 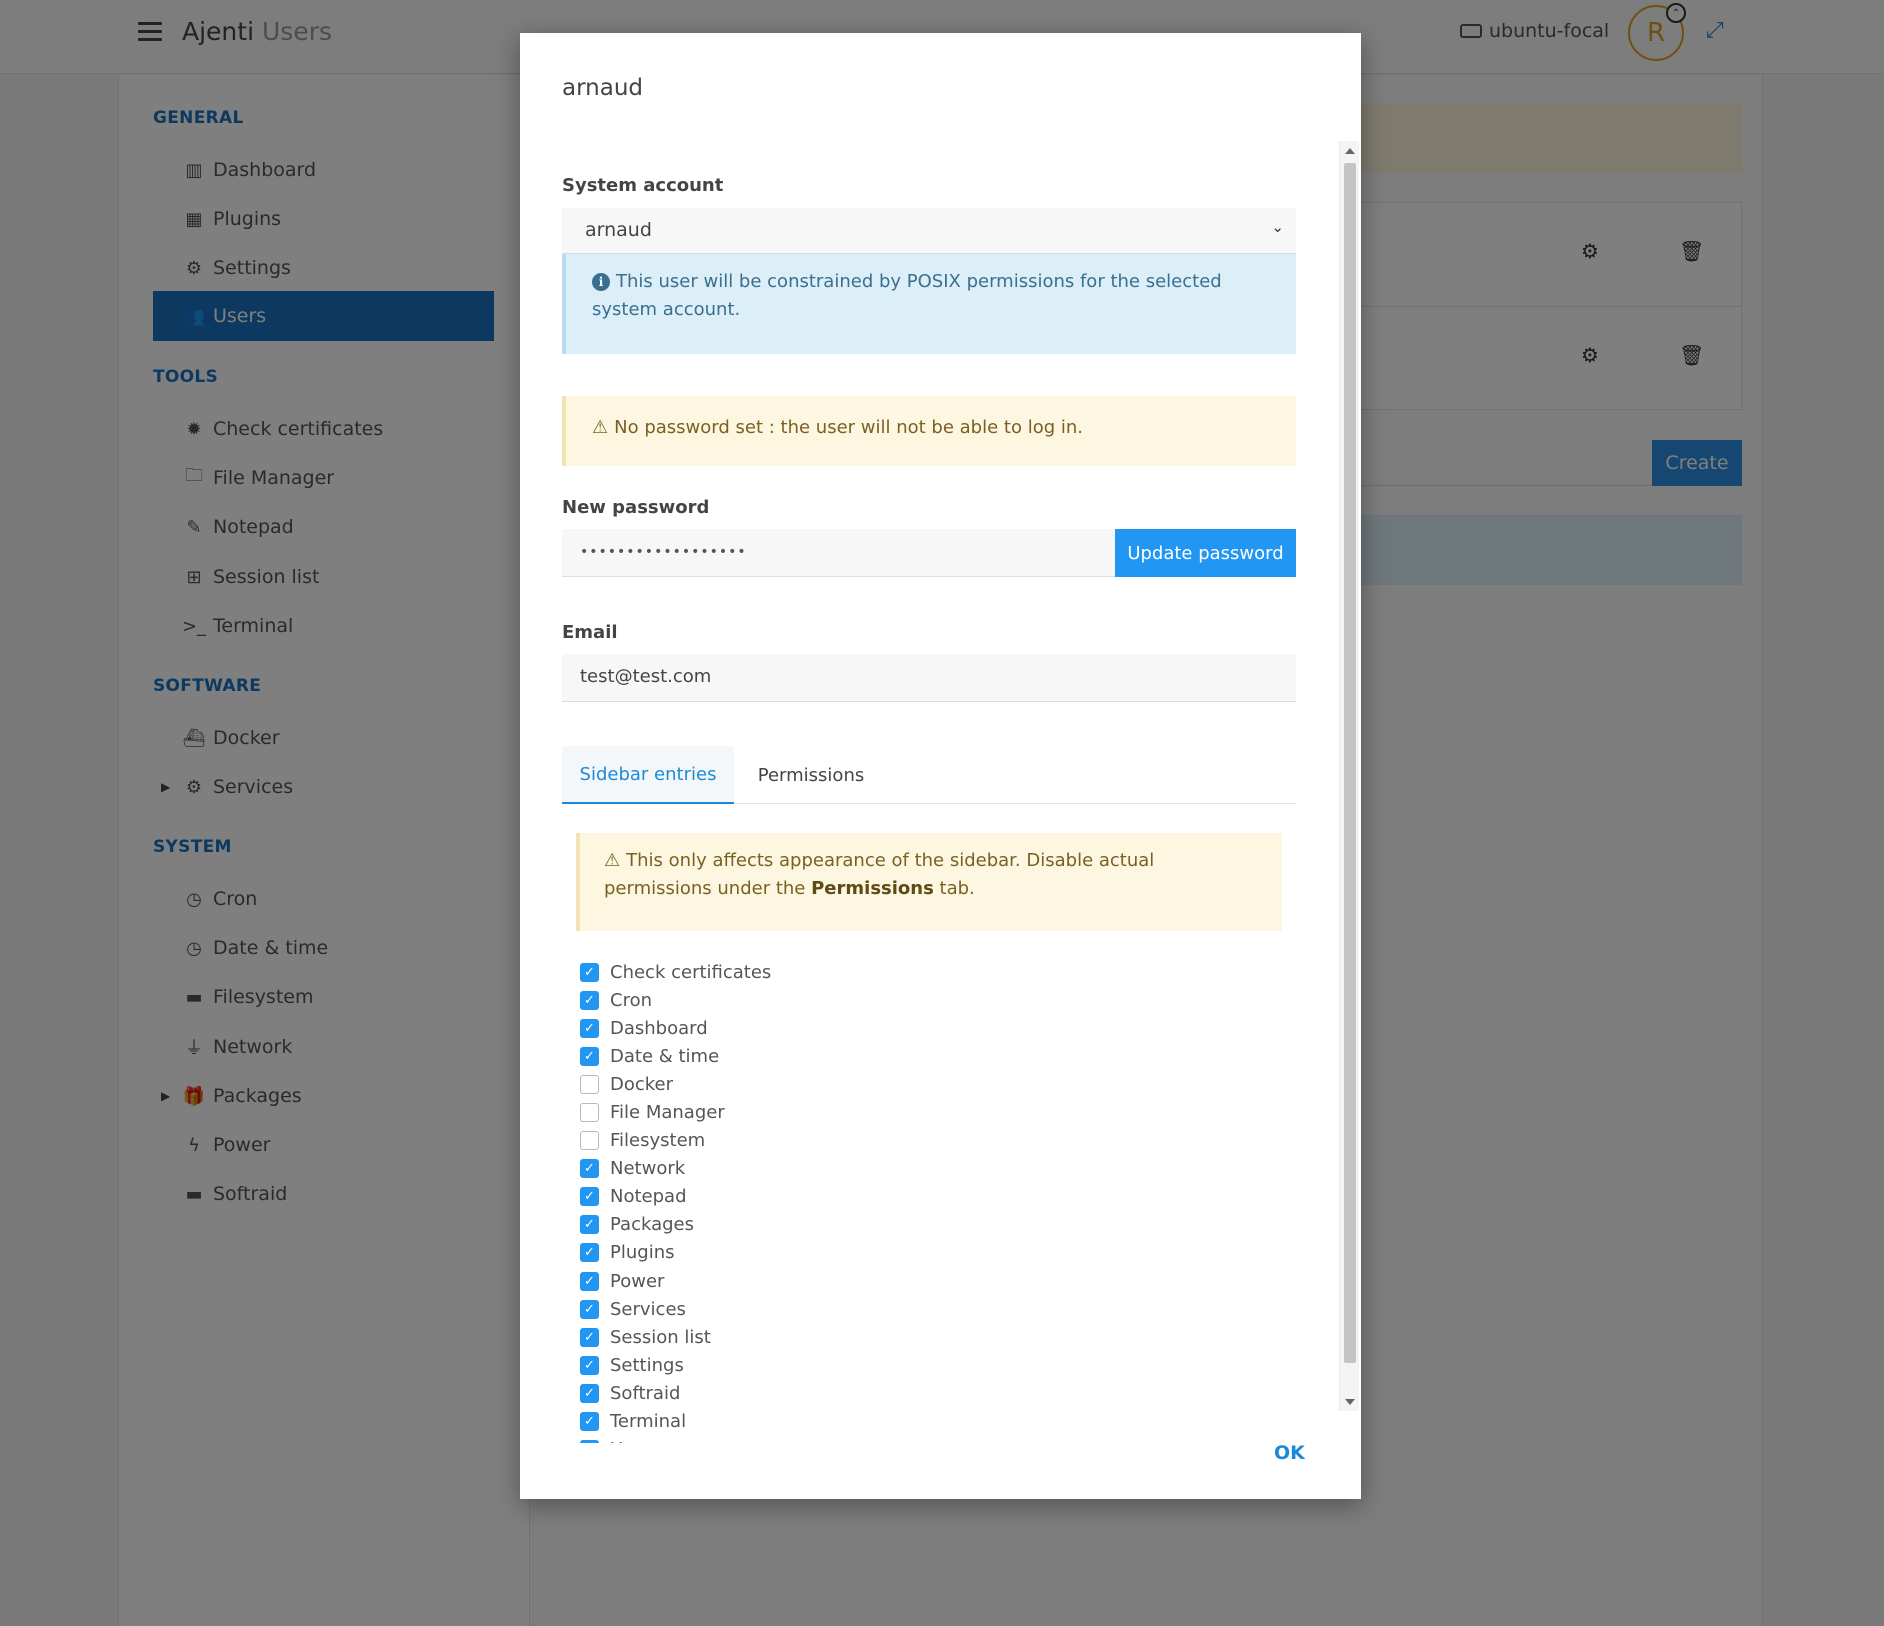 I want to click on sidebar-entry-item: ✓ Users, so click(x=675, y=1439).